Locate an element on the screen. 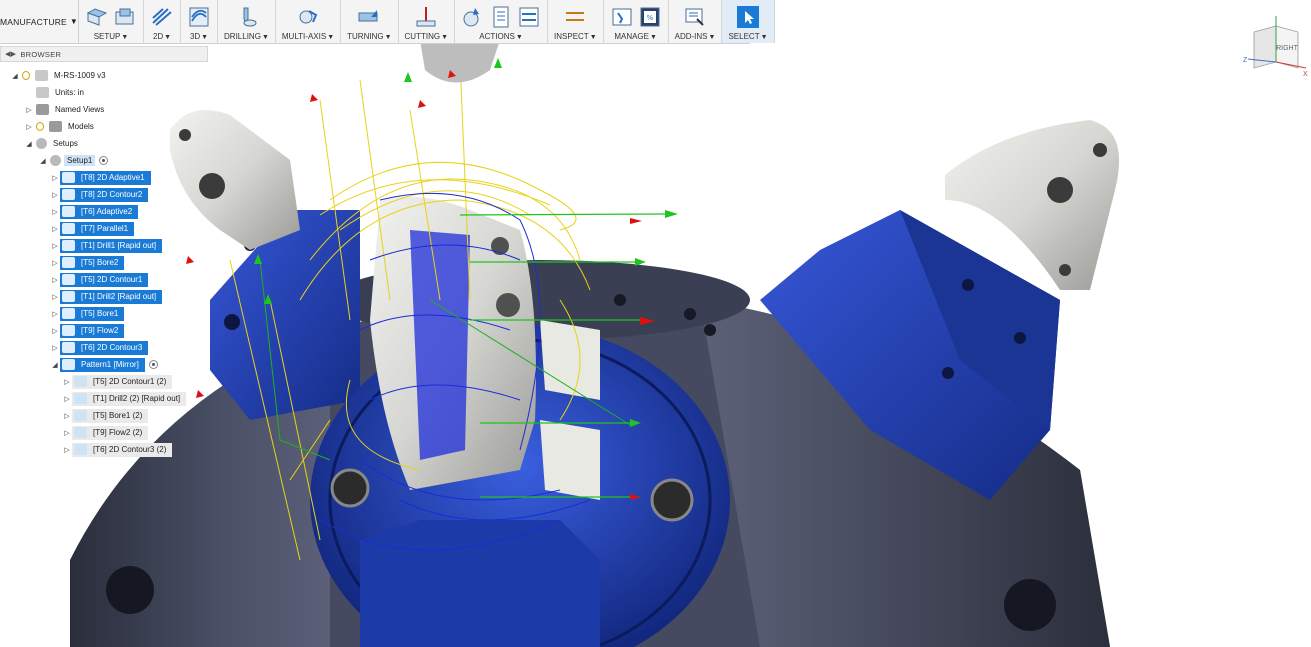 The image size is (1311, 647). tree-item-setup1: ◢ Setup1 is located at coordinates (73, 160).